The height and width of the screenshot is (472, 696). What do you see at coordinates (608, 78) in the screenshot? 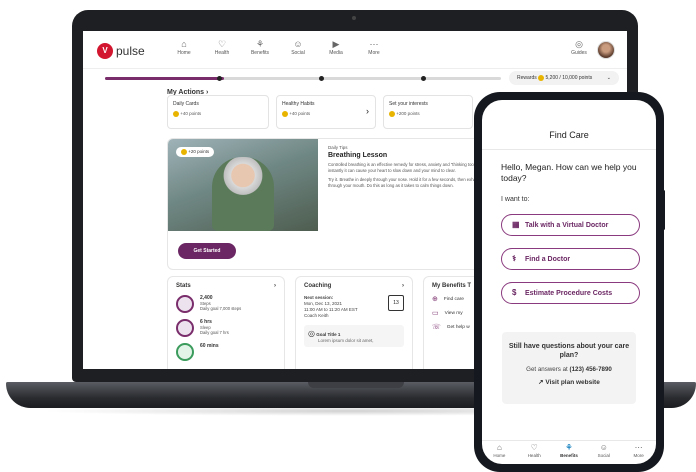
I see `chevron-down-icon: ⌄` at bounding box center [608, 78].